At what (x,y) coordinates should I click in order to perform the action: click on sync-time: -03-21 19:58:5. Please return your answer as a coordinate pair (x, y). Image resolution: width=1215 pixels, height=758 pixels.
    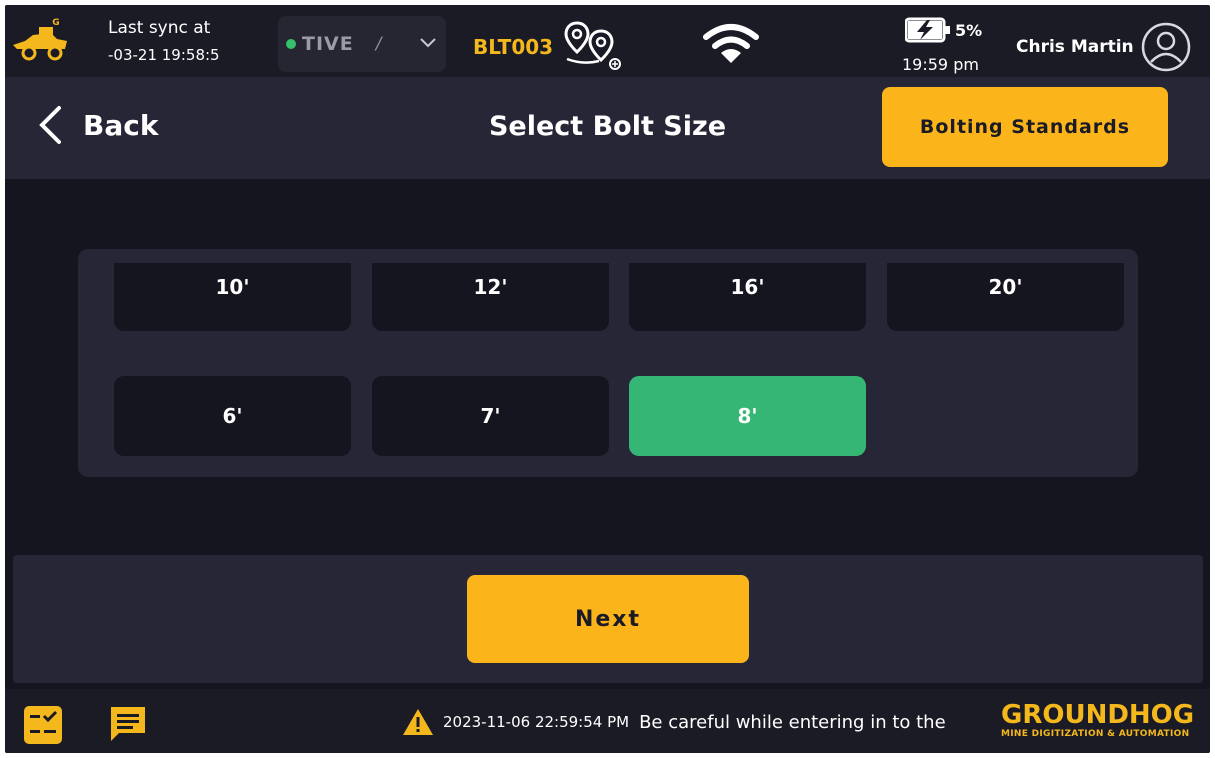
    Looking at the image, I should click on (164, 55).